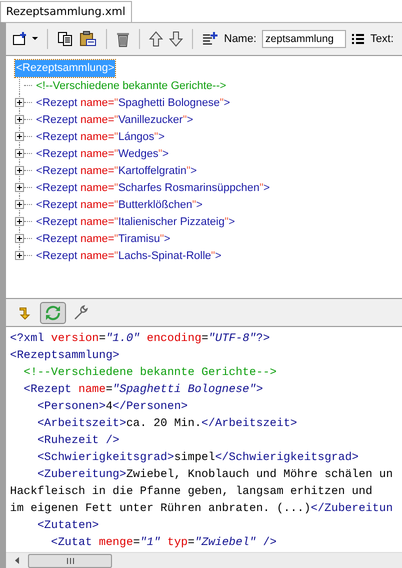  I want to click on list-icon, so click(358, 39).